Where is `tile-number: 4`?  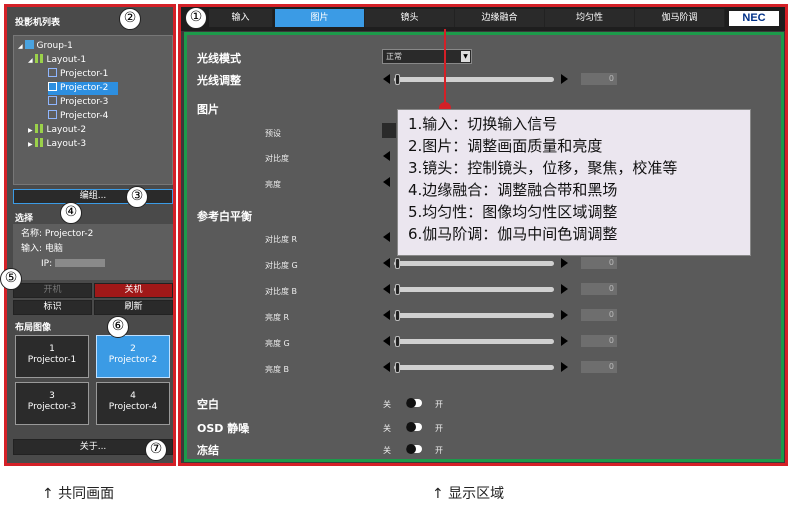 tile-number: 4 is located at coordinates (133, 396).